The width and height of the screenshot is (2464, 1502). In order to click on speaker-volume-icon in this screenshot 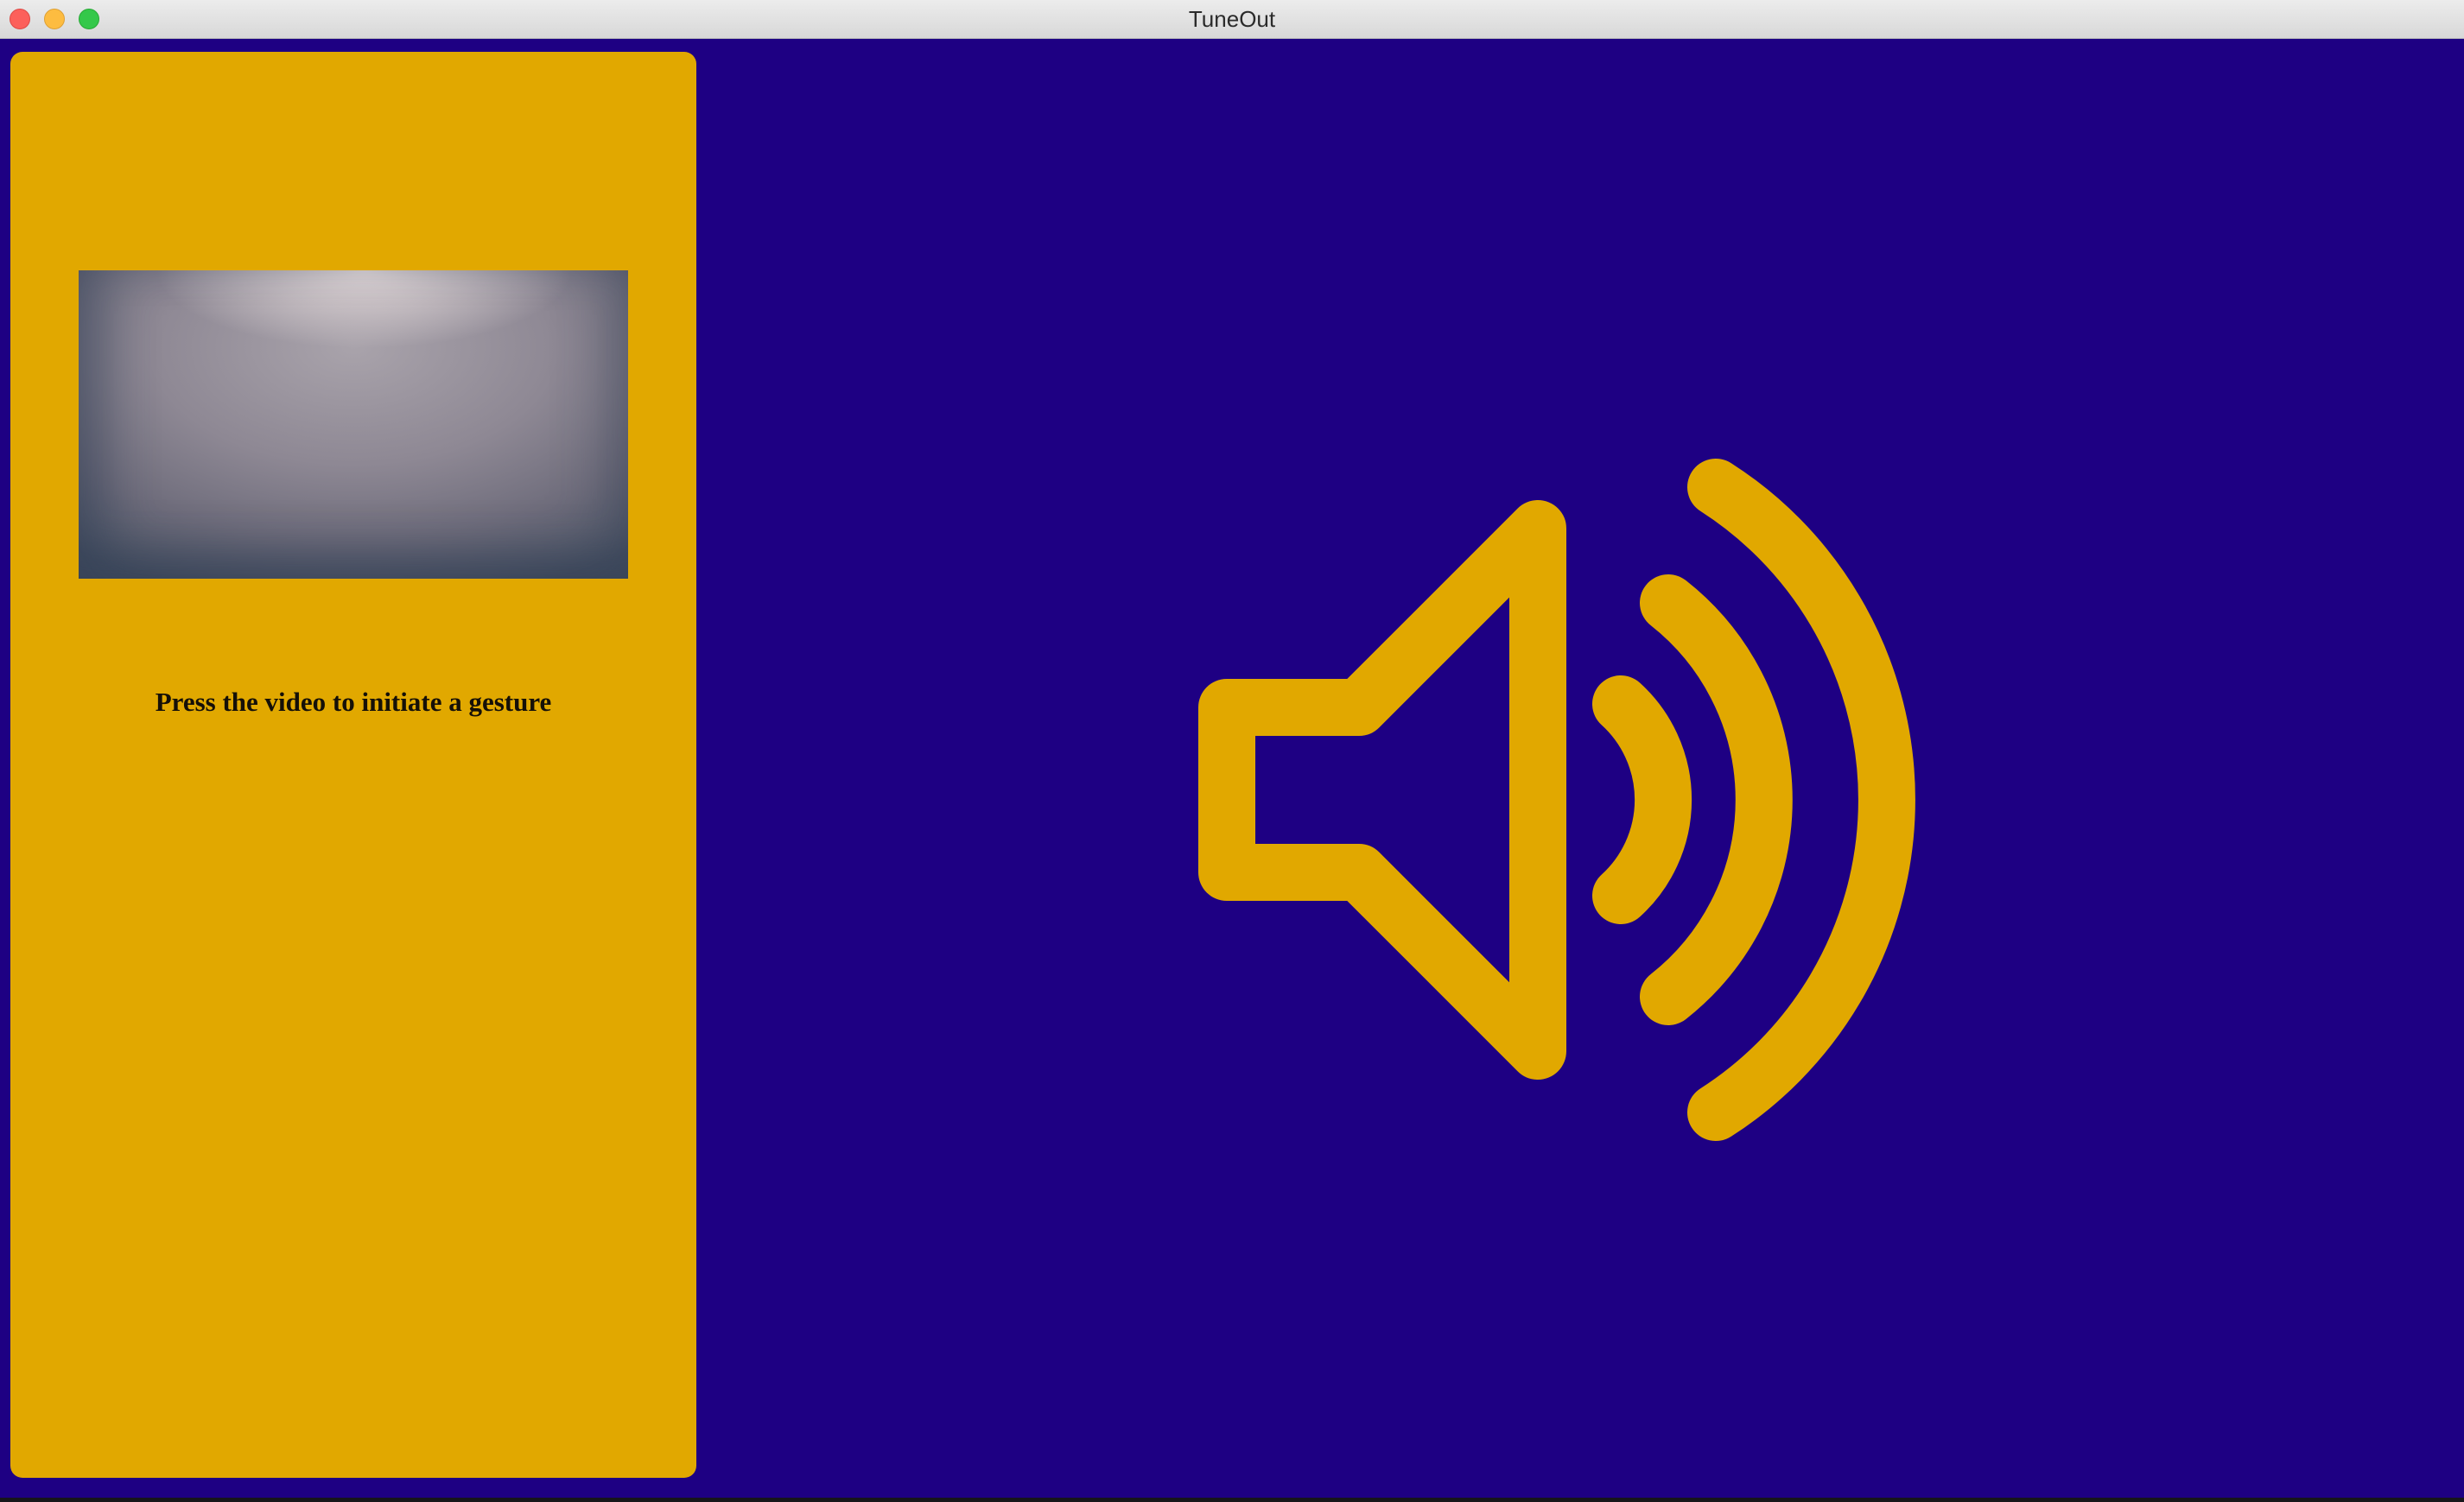, I will do `click(1556, 800)`.